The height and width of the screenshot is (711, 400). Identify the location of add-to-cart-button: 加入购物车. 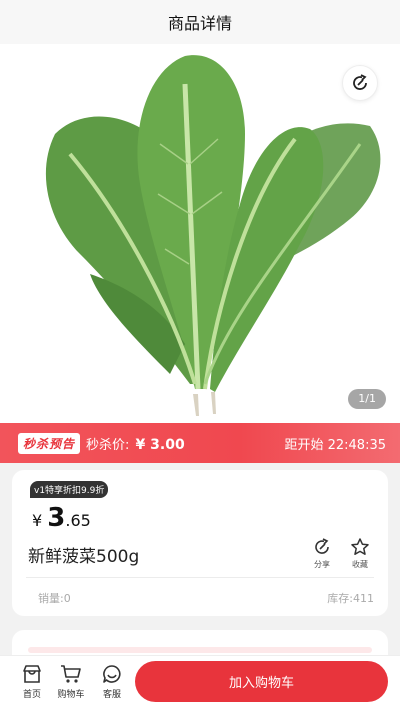
(261, 681).